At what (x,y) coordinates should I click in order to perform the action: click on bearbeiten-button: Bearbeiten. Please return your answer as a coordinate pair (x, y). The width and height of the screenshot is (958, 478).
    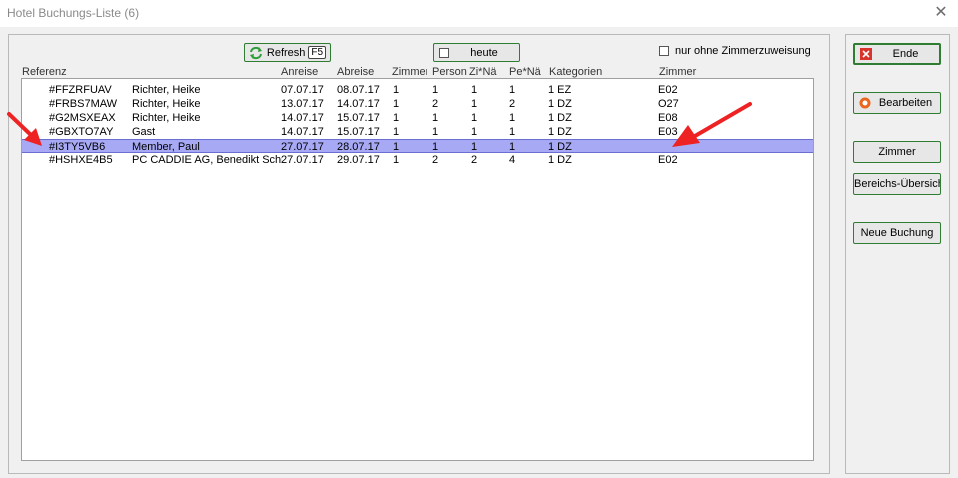
    Looking at the image, I should click on (897, 103).